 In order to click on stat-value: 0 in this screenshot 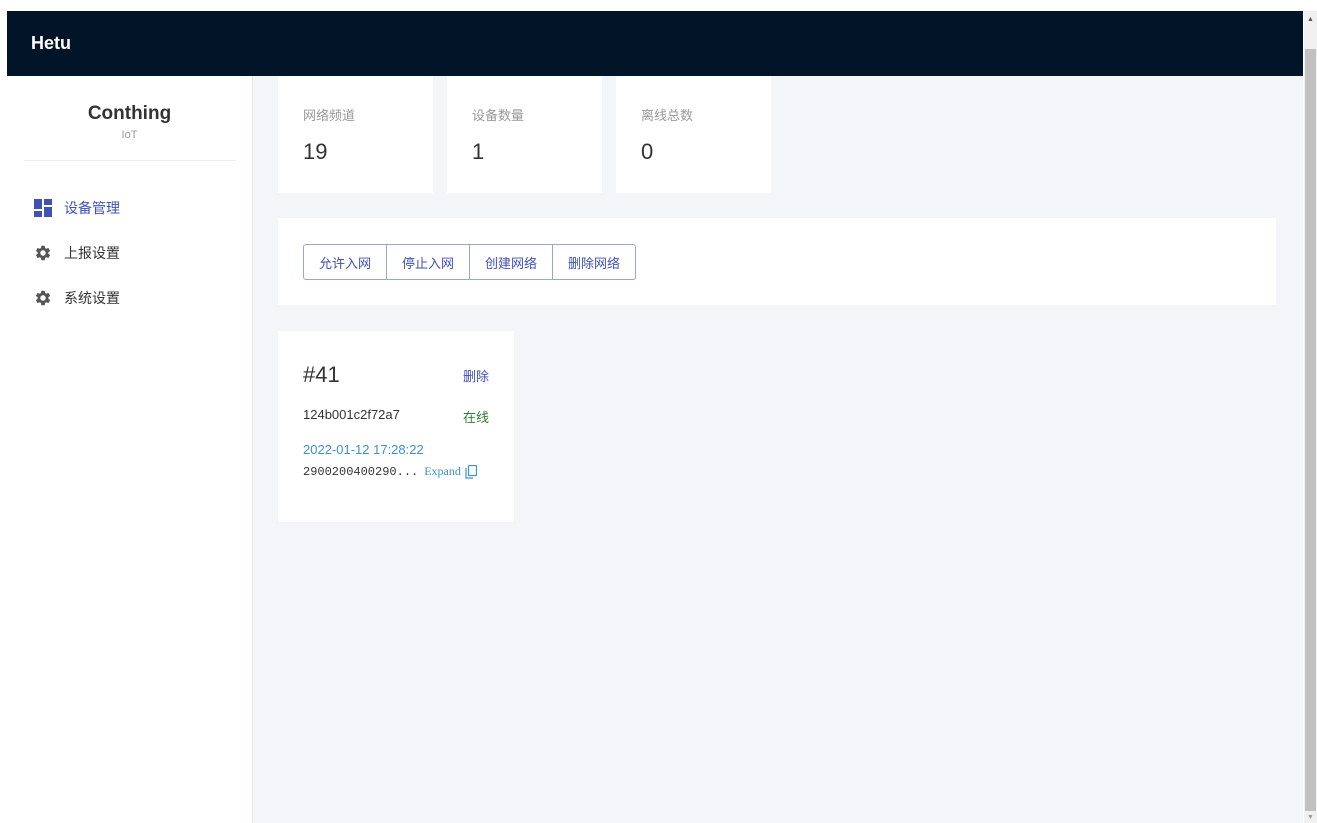, I will do `click(647, 151)`.